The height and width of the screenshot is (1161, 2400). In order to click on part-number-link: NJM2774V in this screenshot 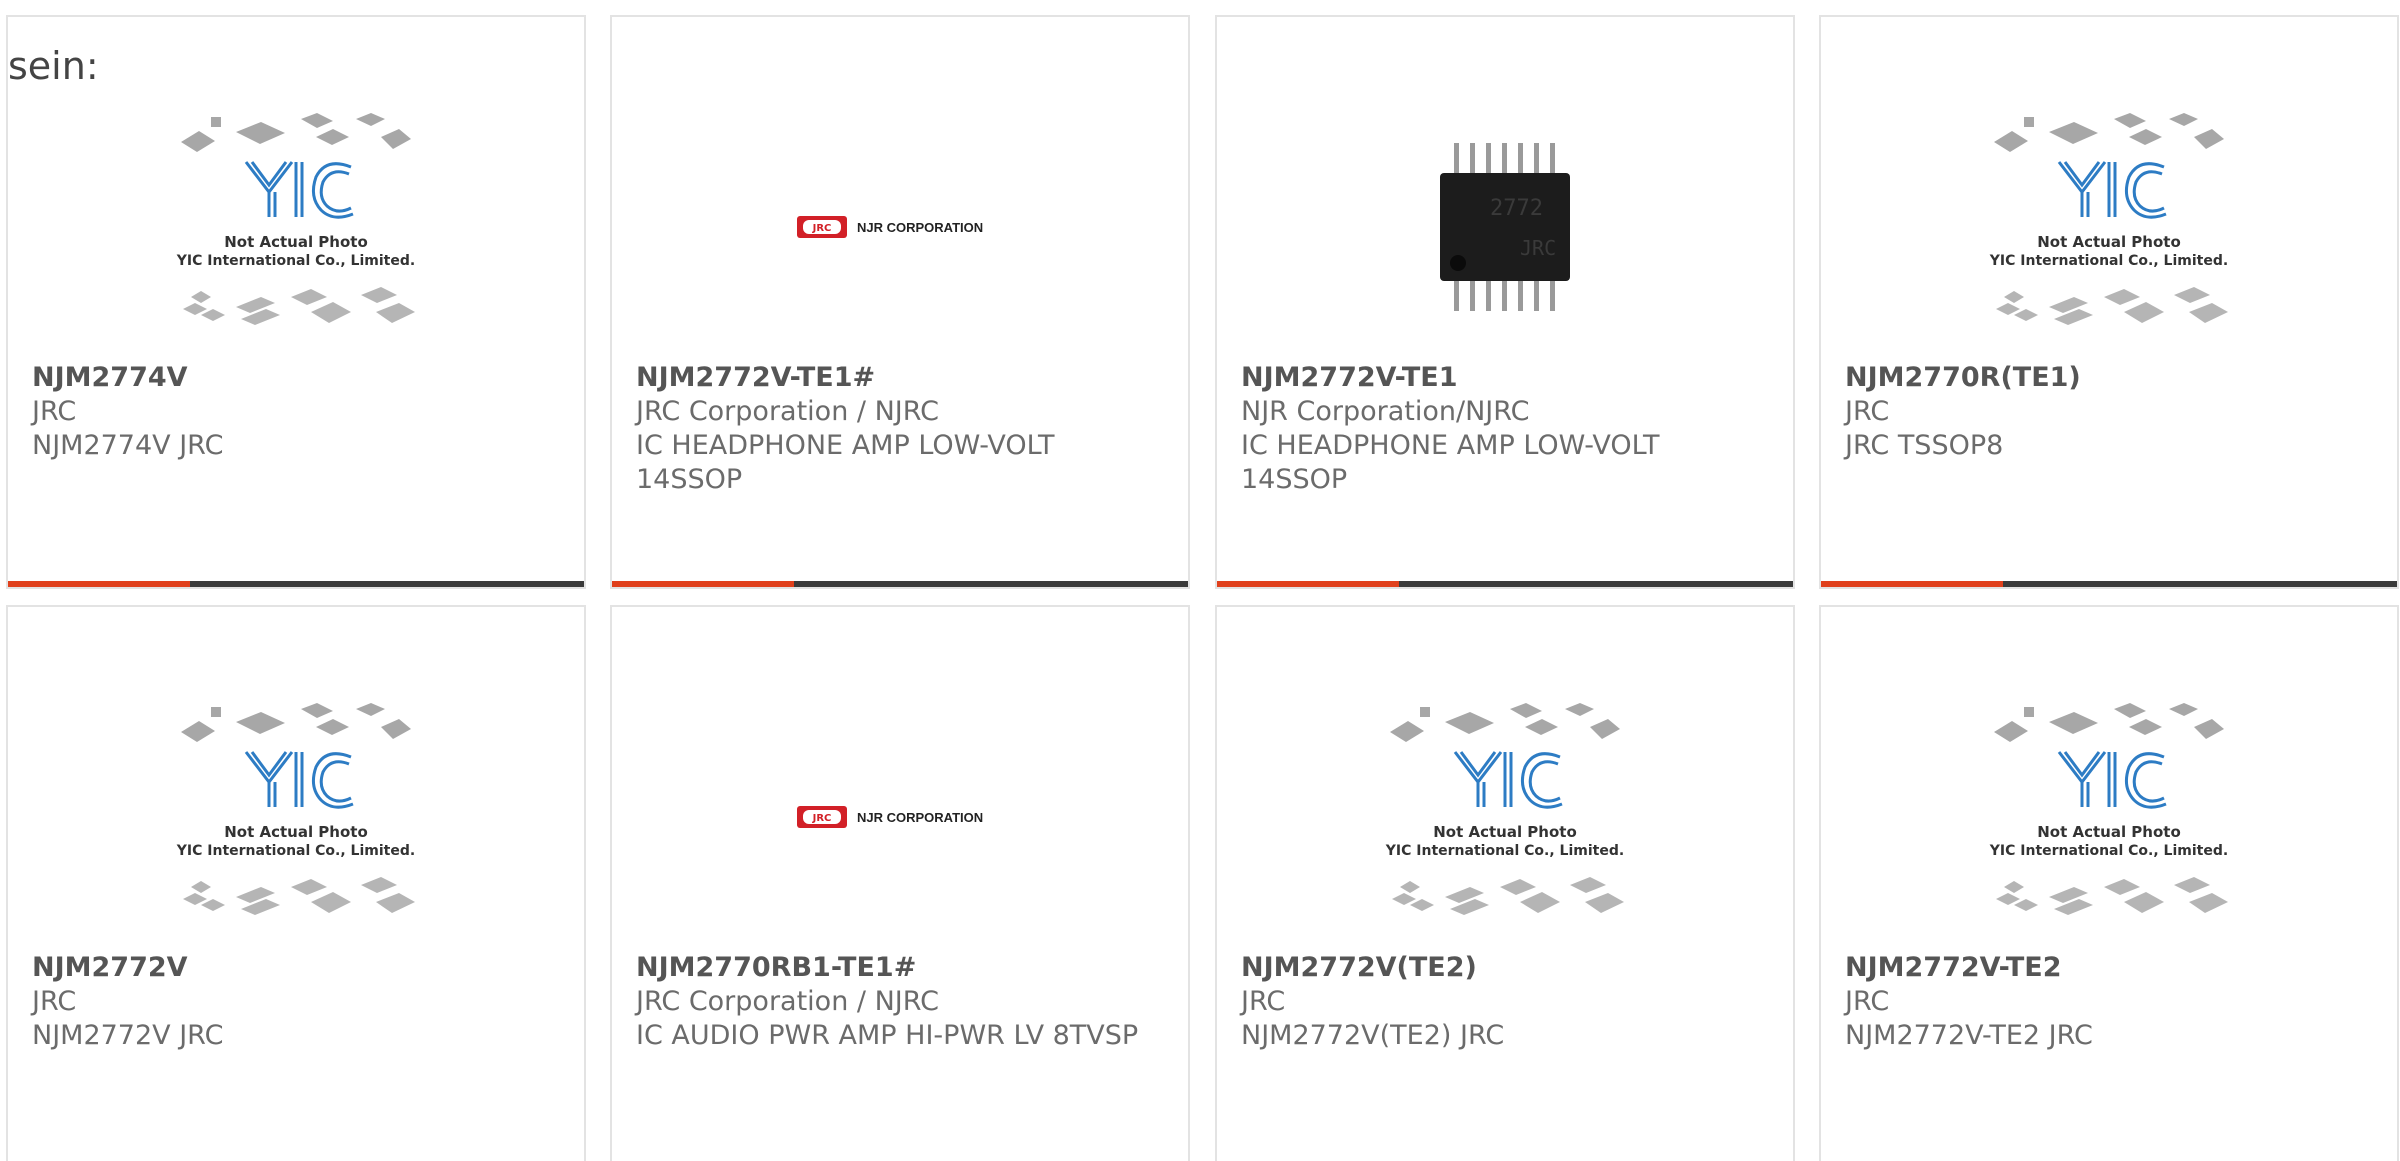, I will do `click(296, 378)`.